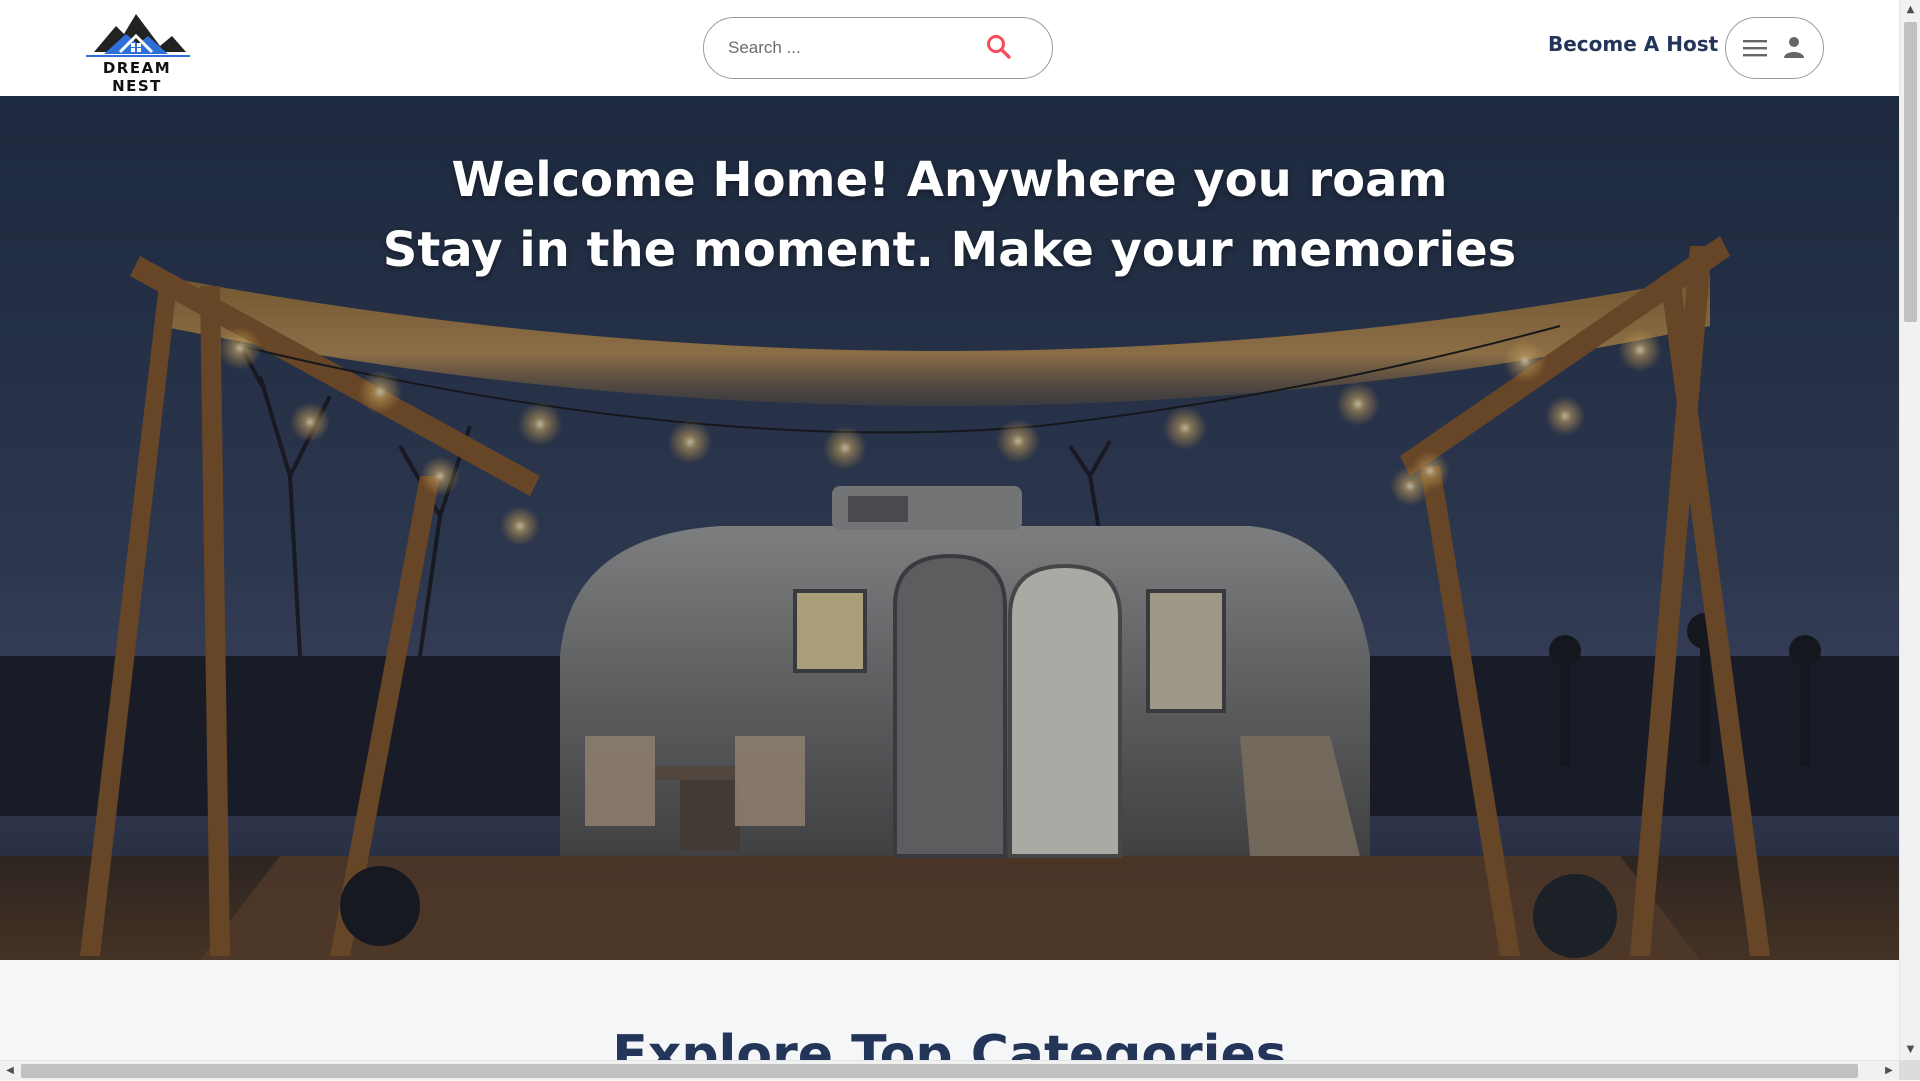 This screenshot has height=1081, width=1920. I want to click on scroll-left-icon: ◀, so click(10, 1071).